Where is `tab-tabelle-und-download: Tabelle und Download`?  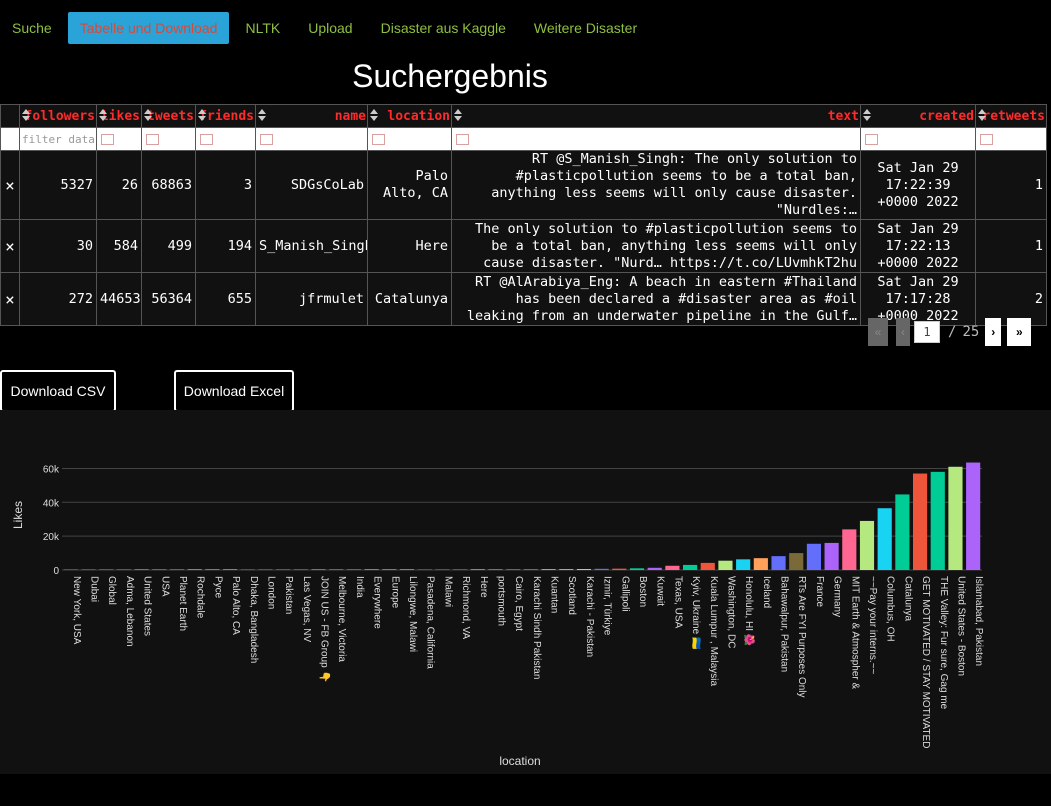 tab-tabelle-und-download: Tabelle und Download is located at coordinates (148, 28).